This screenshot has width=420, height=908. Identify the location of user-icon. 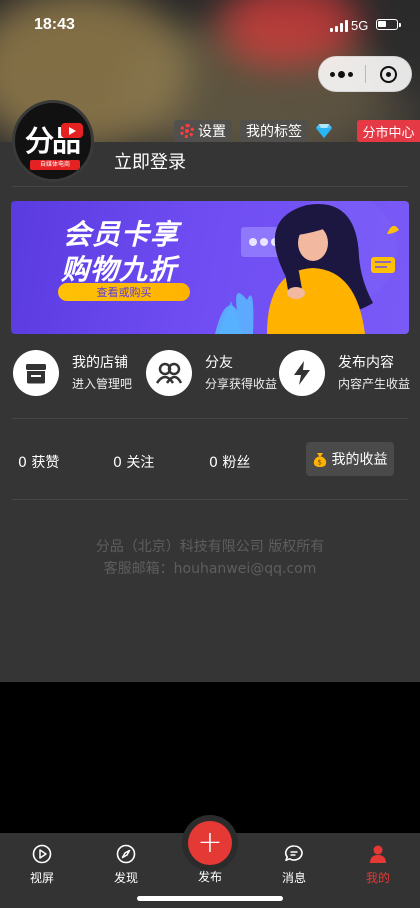
(378, 854).